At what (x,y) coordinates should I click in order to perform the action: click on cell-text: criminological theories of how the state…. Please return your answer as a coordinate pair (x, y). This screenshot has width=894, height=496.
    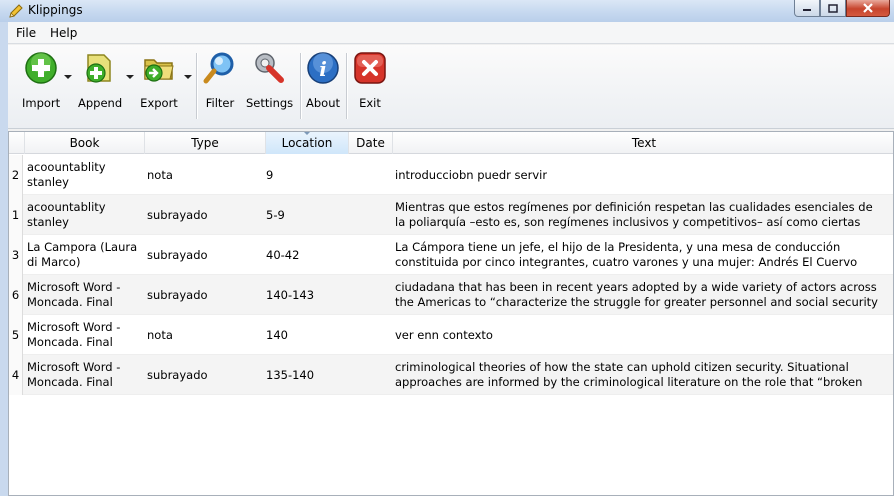
    Looking at the image, I should click on (629, 374).